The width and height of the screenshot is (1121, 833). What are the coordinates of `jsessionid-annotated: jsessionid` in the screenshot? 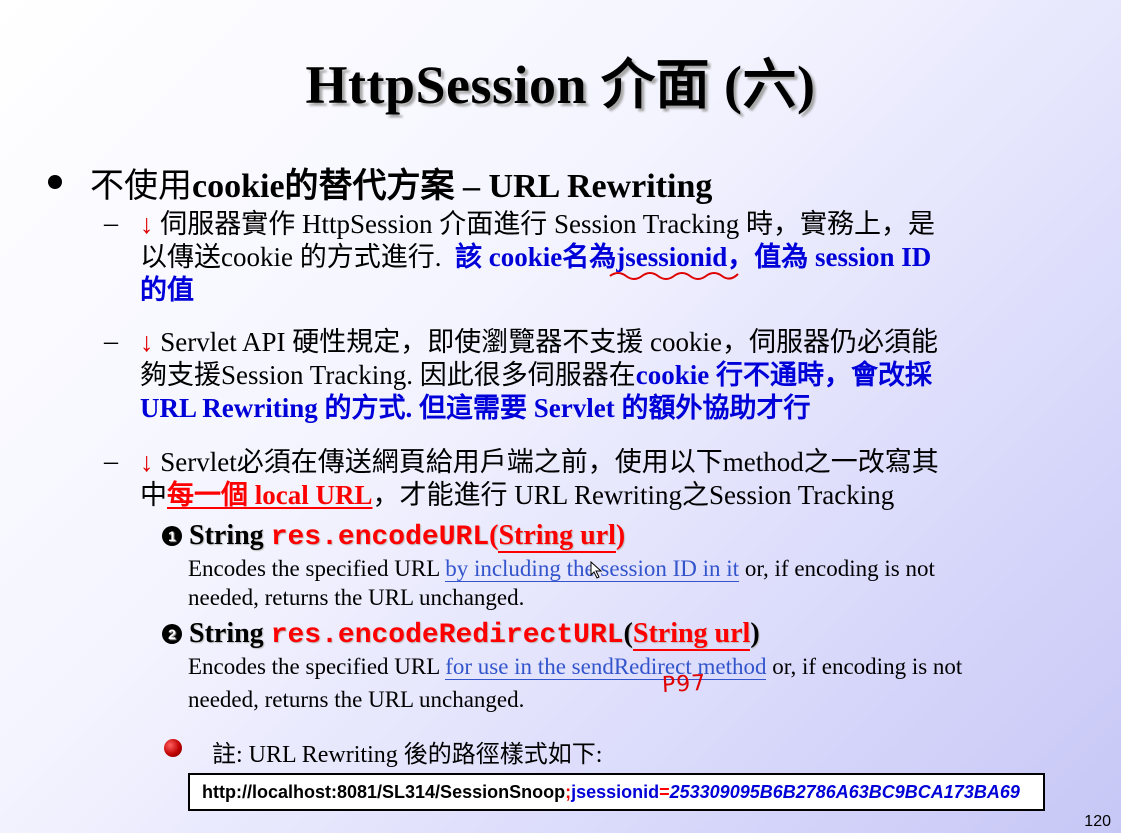 It's located at (674, 261).